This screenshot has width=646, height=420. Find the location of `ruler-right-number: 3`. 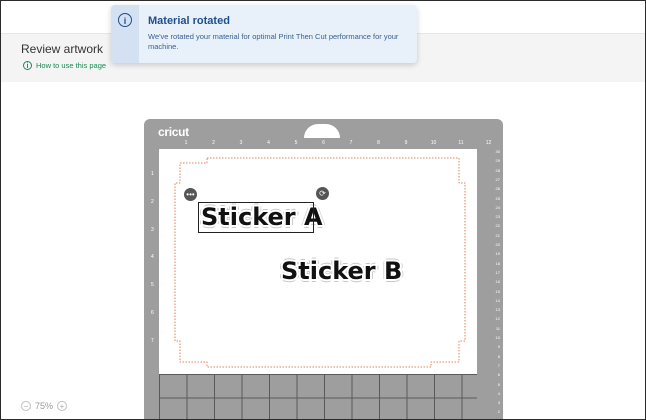

ruler-right-number: 3 is located at coordinates (498, 403).